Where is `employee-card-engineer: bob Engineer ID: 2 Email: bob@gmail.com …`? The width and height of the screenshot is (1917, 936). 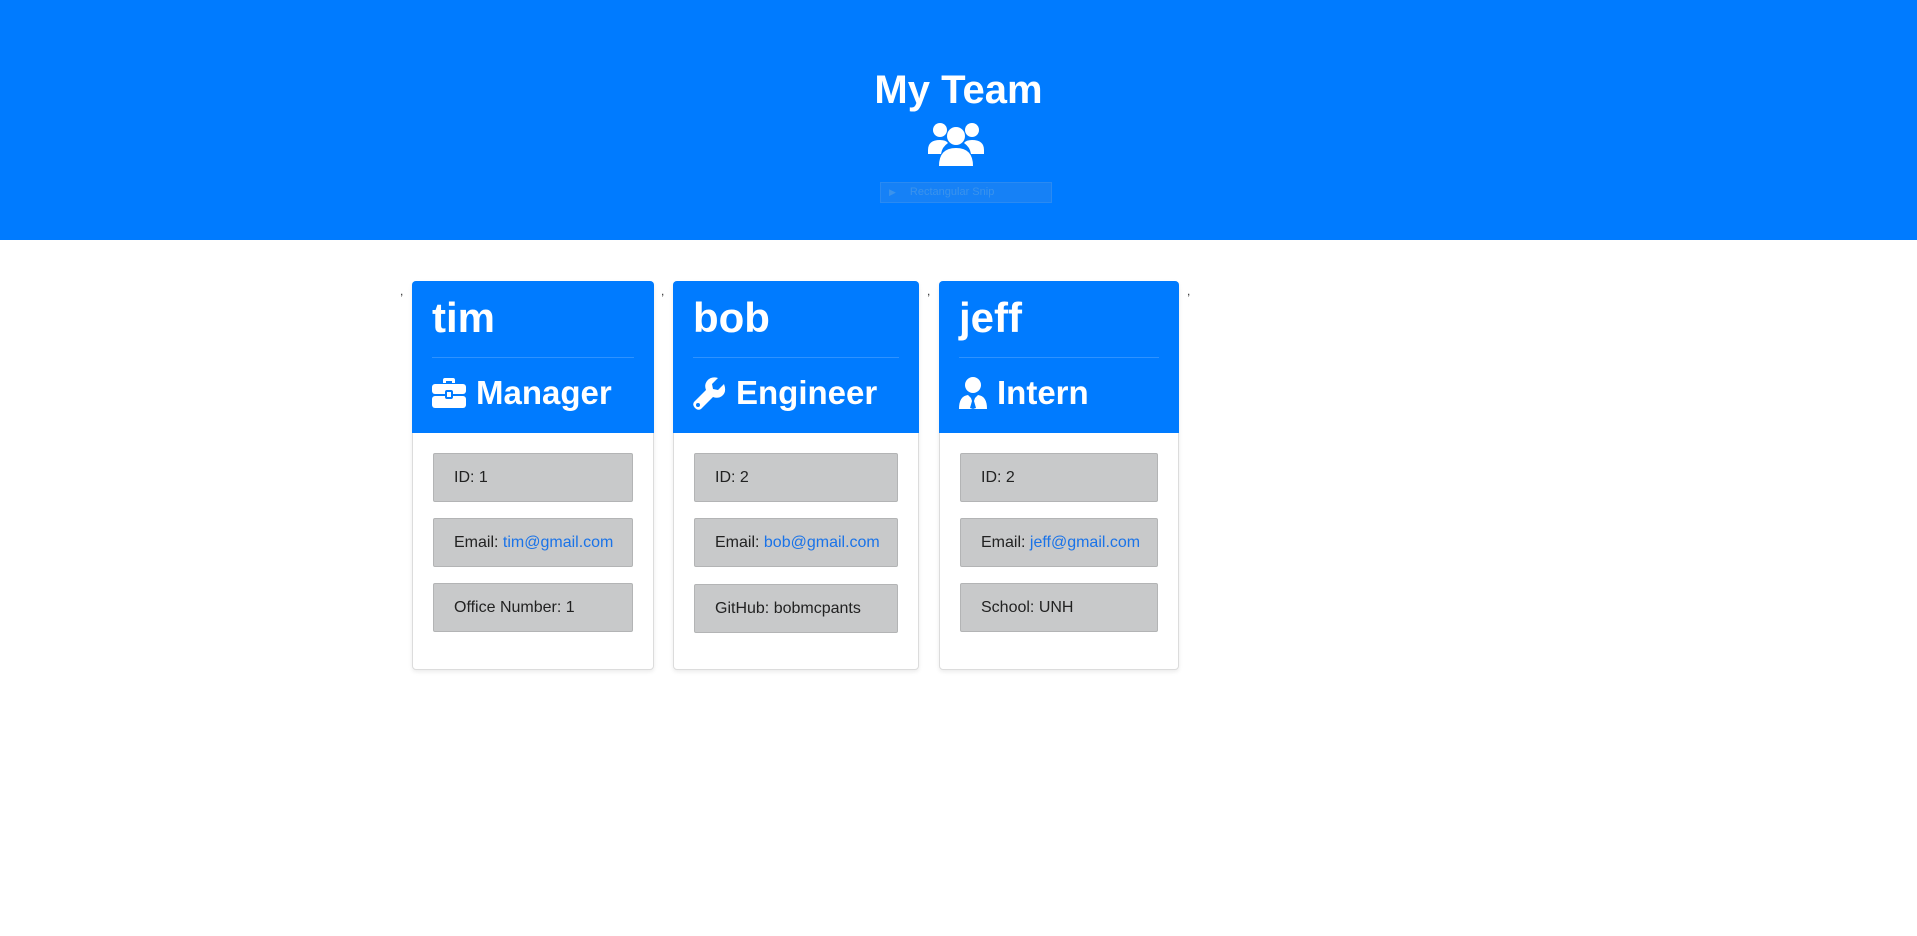
employee-card-engineer: bob Engineer ID: 2 Email: bob@gmail.com … is located at coordinates (796, 475).